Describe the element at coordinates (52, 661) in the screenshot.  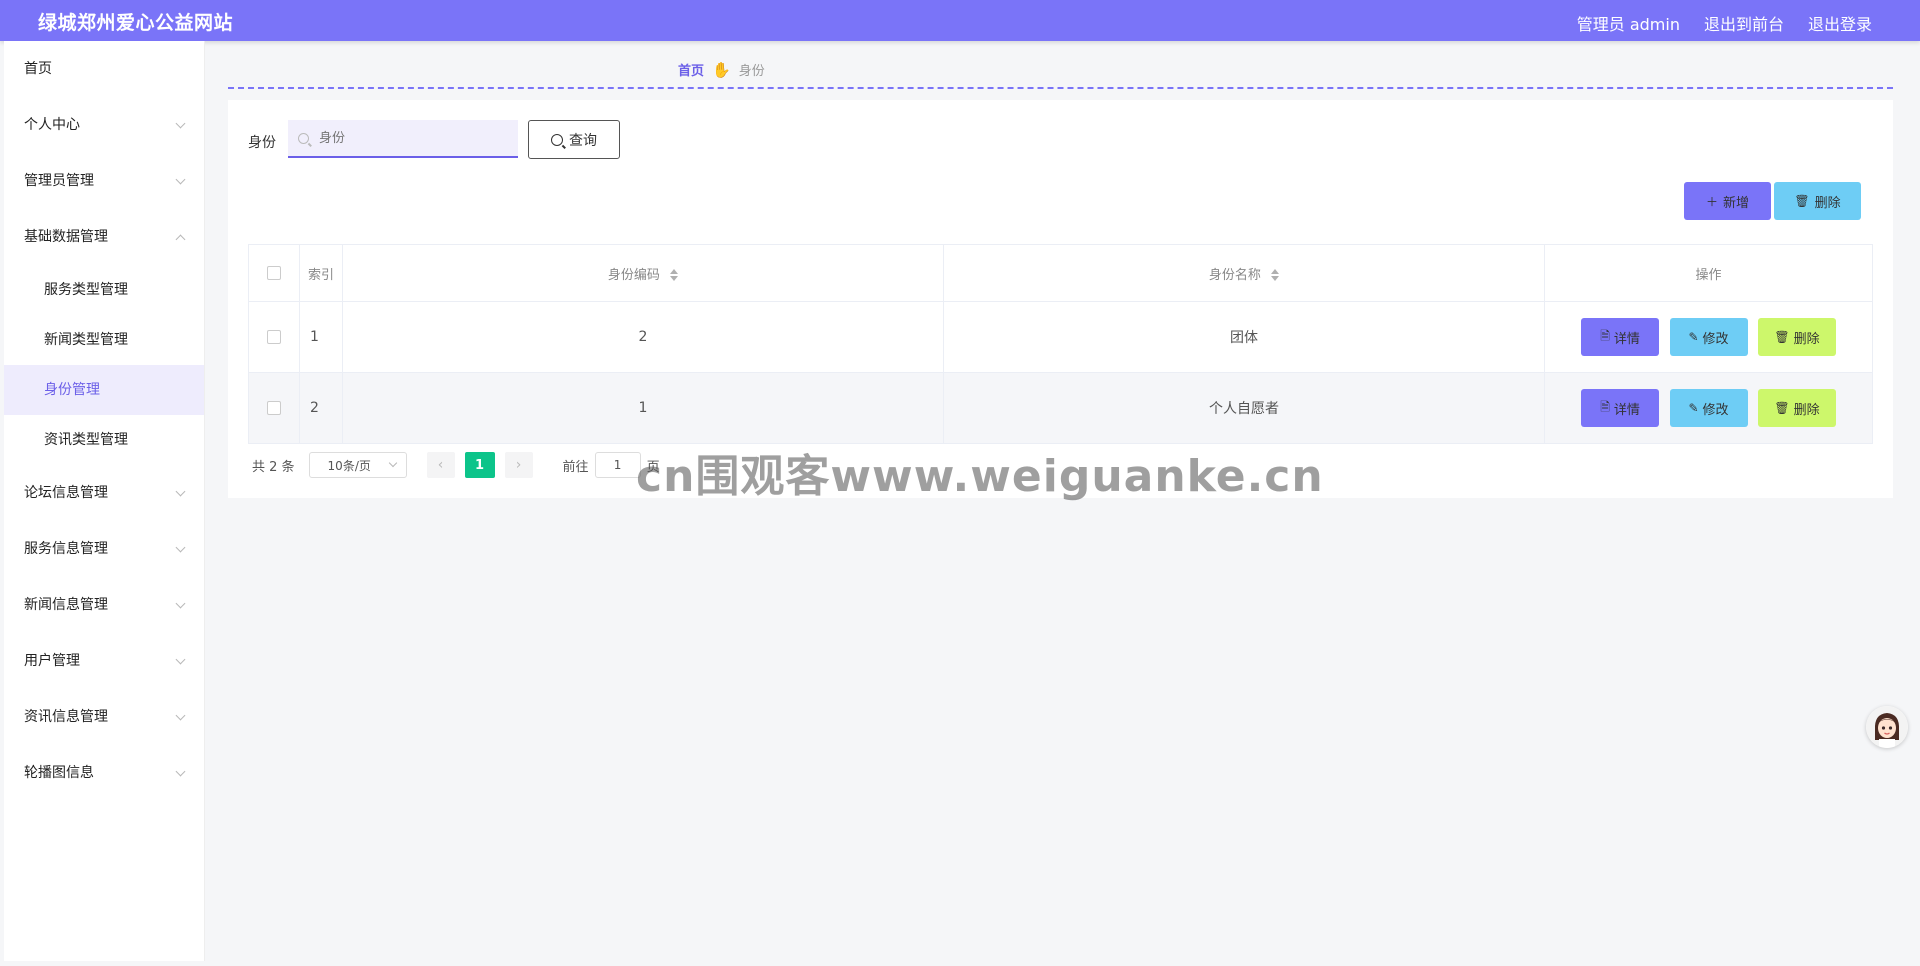
I see `sidebar-item-label: 用户管理` at that location.